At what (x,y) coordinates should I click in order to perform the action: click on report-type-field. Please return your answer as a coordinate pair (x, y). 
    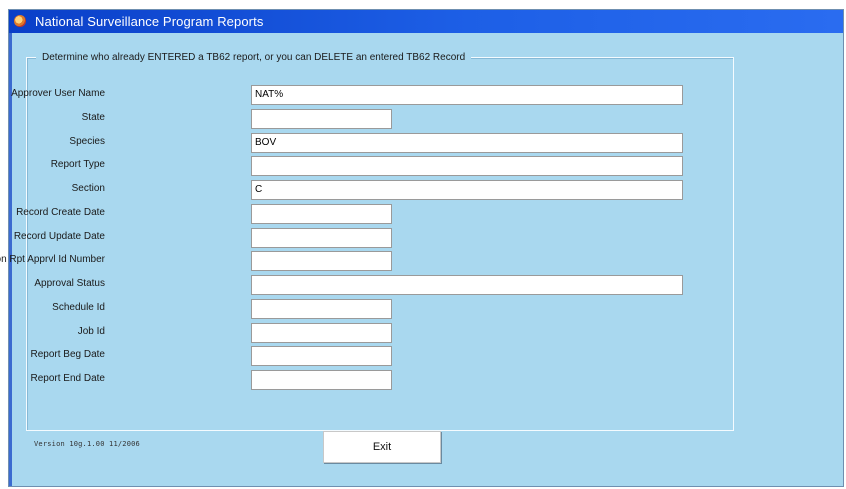
    Looking at the image, I should click on (467, 166).